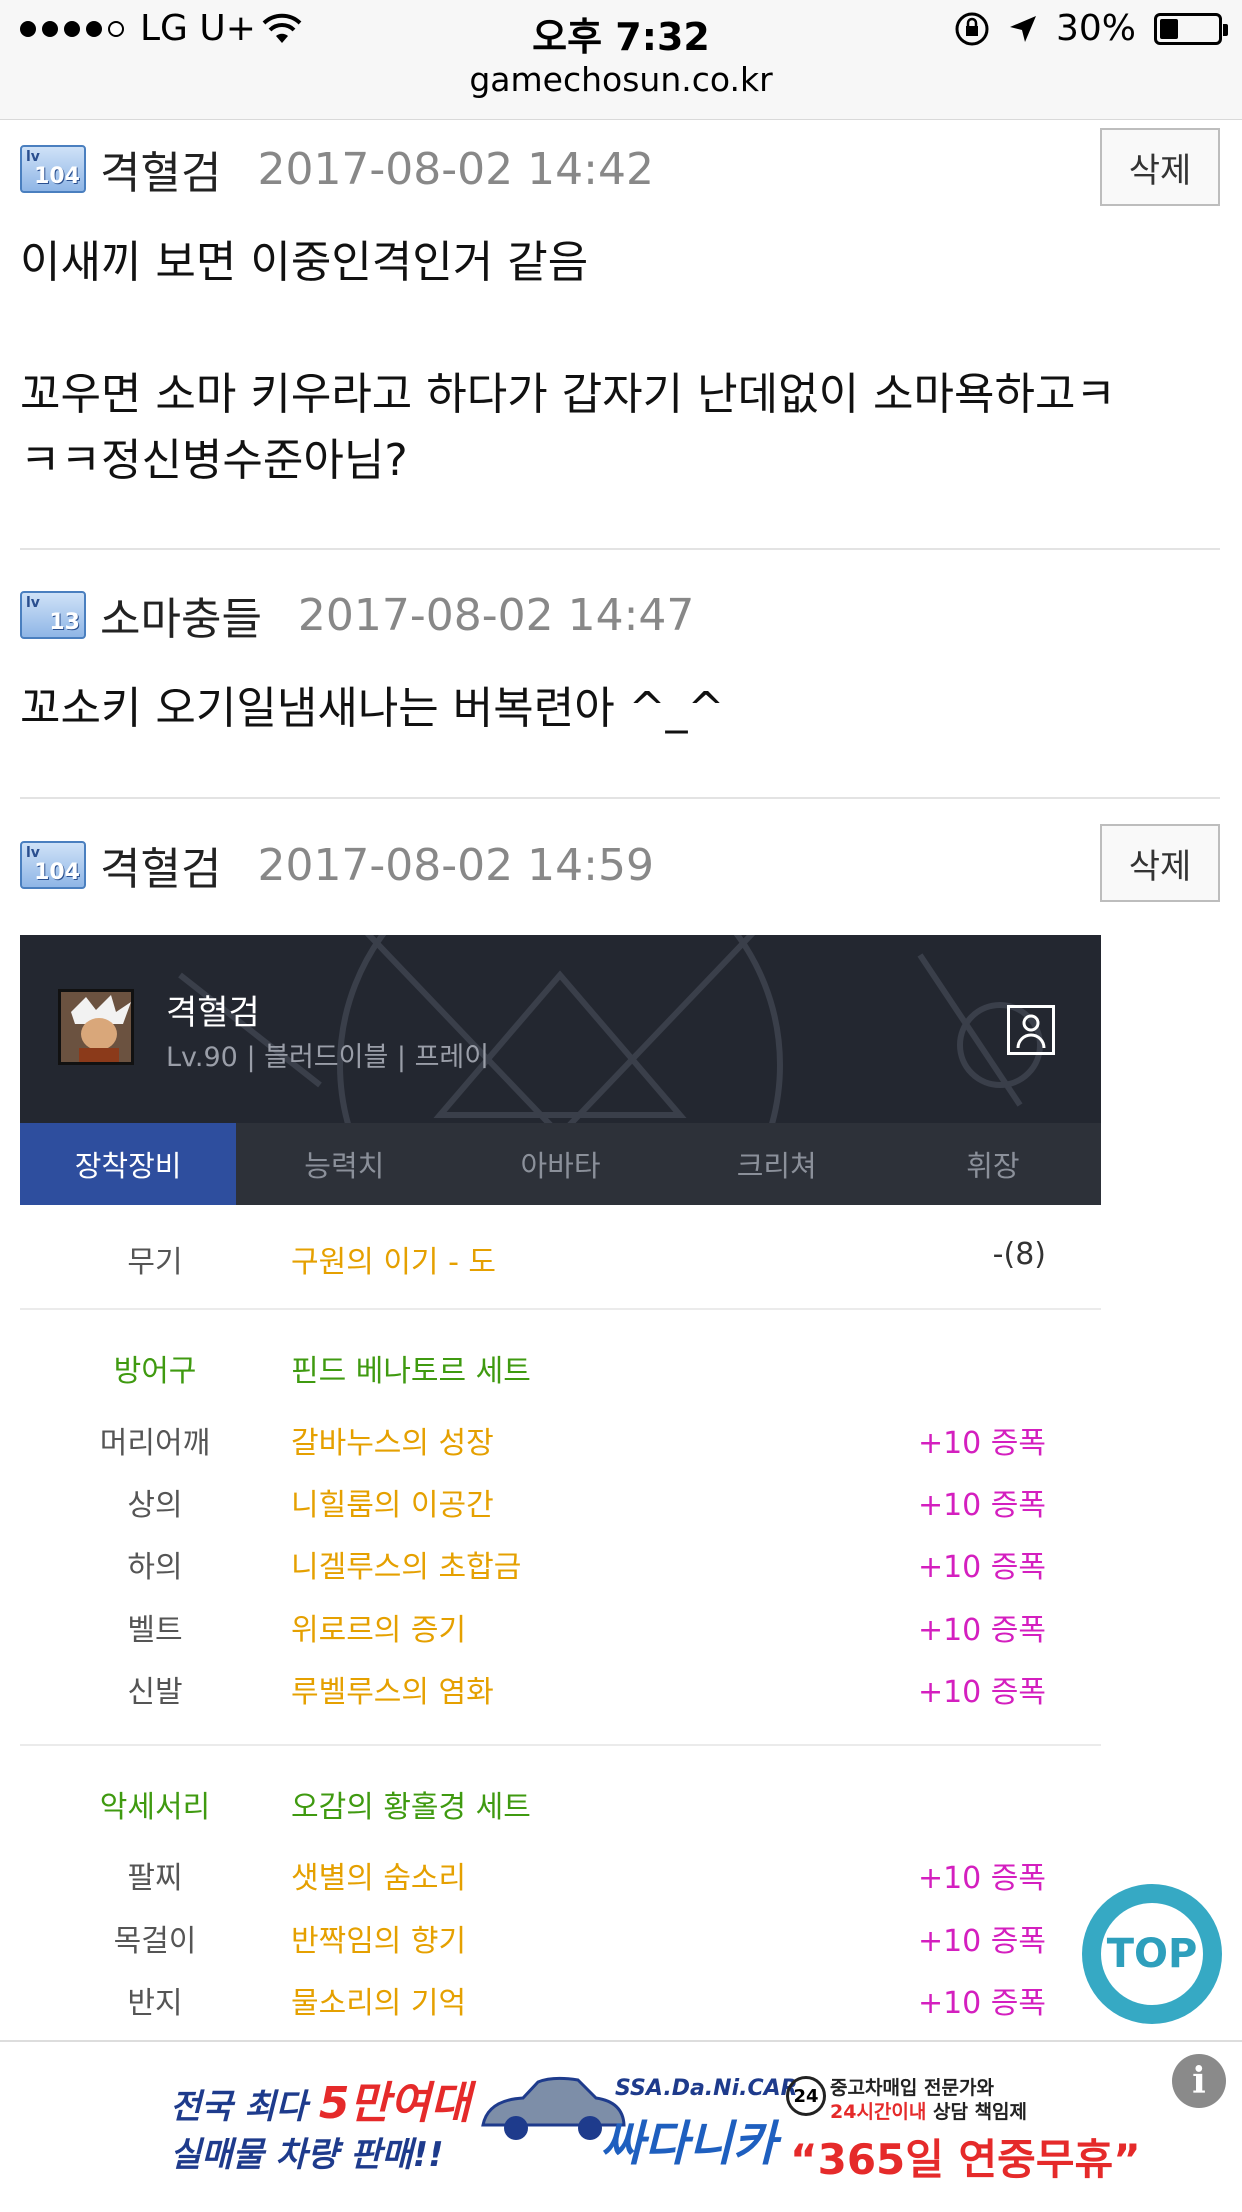 This screenshot has width=1242, height=2212. I want to click on comment-header: lv 104 격혈검 2017-08-02 14:42 삭제, so click(620, 167).